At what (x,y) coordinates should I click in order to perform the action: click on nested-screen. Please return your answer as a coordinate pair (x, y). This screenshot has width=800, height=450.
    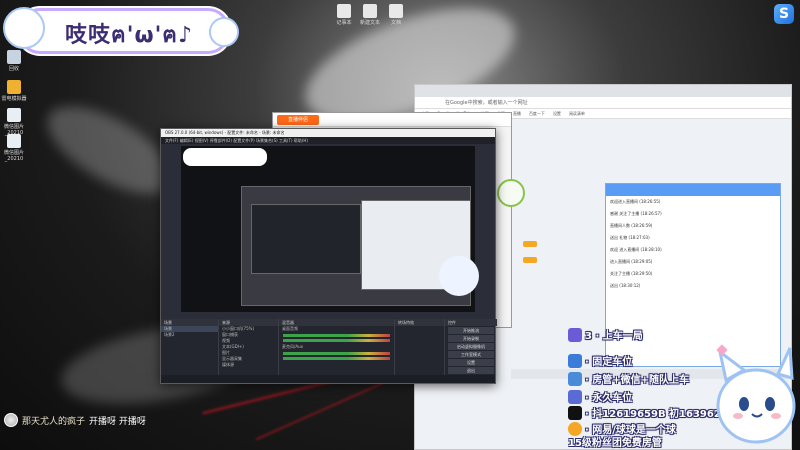
    Looking at the image, I should click on (306, 239).